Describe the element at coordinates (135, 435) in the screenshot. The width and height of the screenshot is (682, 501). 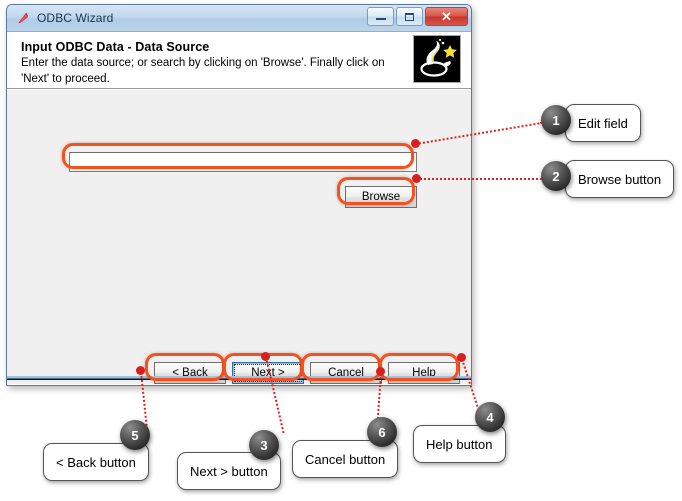
I see `callout-5-badge: 5` at that location.